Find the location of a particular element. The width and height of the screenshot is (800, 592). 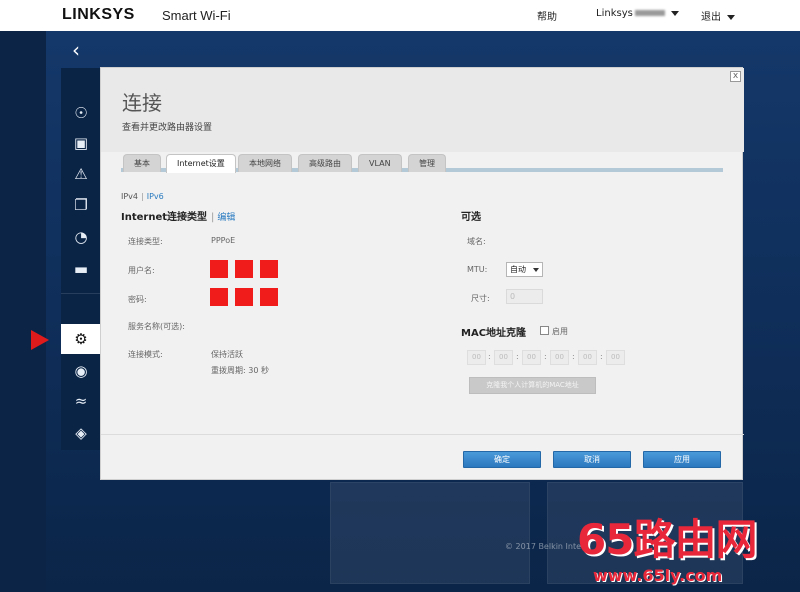

ip-version-switch: IPv4 | IPv6 is located at coordinates (142, 196).